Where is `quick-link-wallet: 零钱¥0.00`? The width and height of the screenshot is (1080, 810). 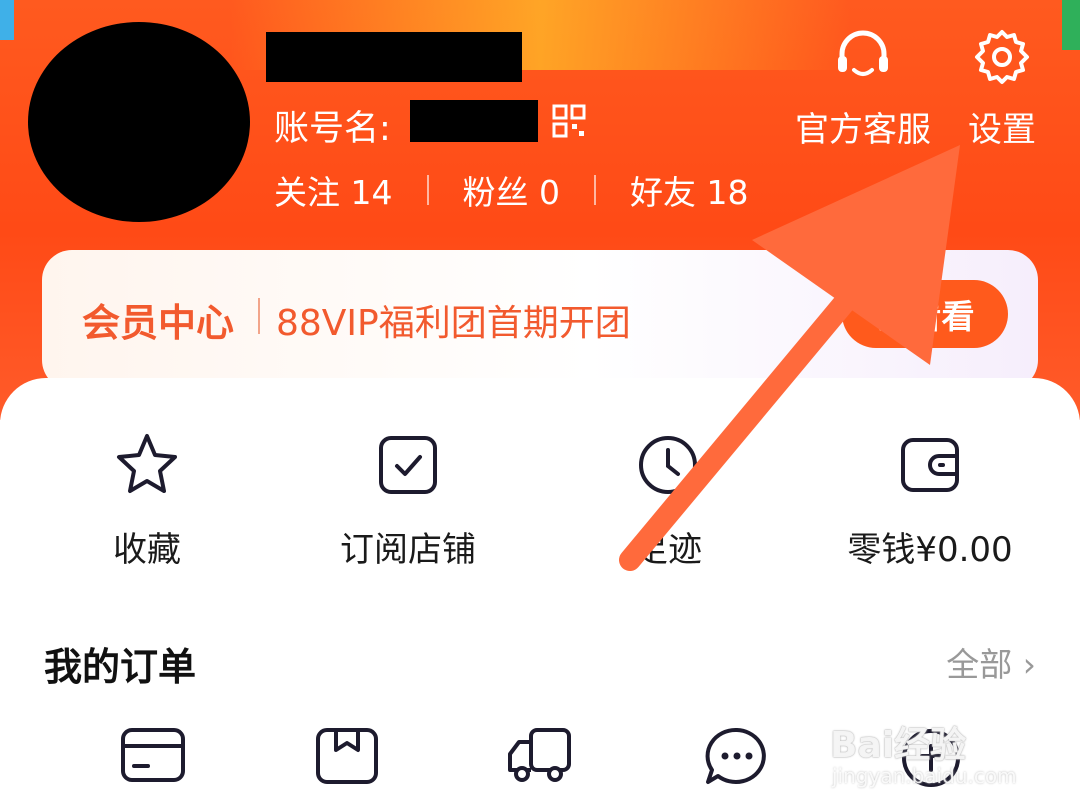
quick-link-wallet: 零钱¥0.00 is located at coordinates (930, 500).